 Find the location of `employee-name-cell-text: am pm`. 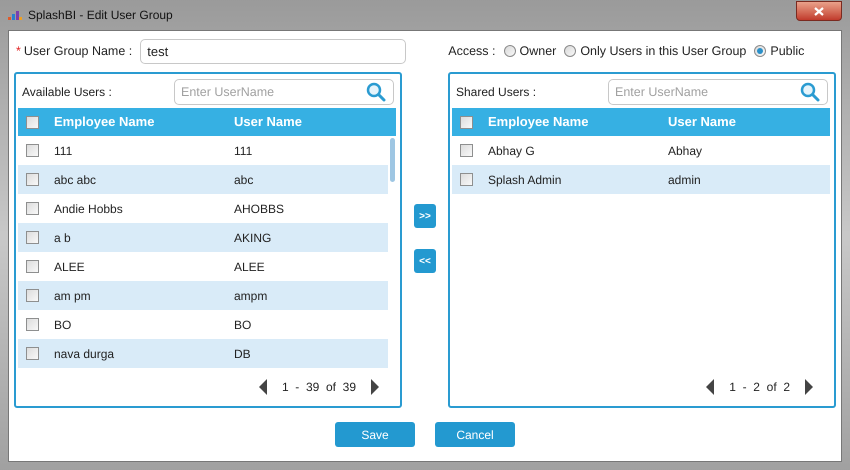

employee-name-cell-text: am pm is located at coordinates (73, 296).